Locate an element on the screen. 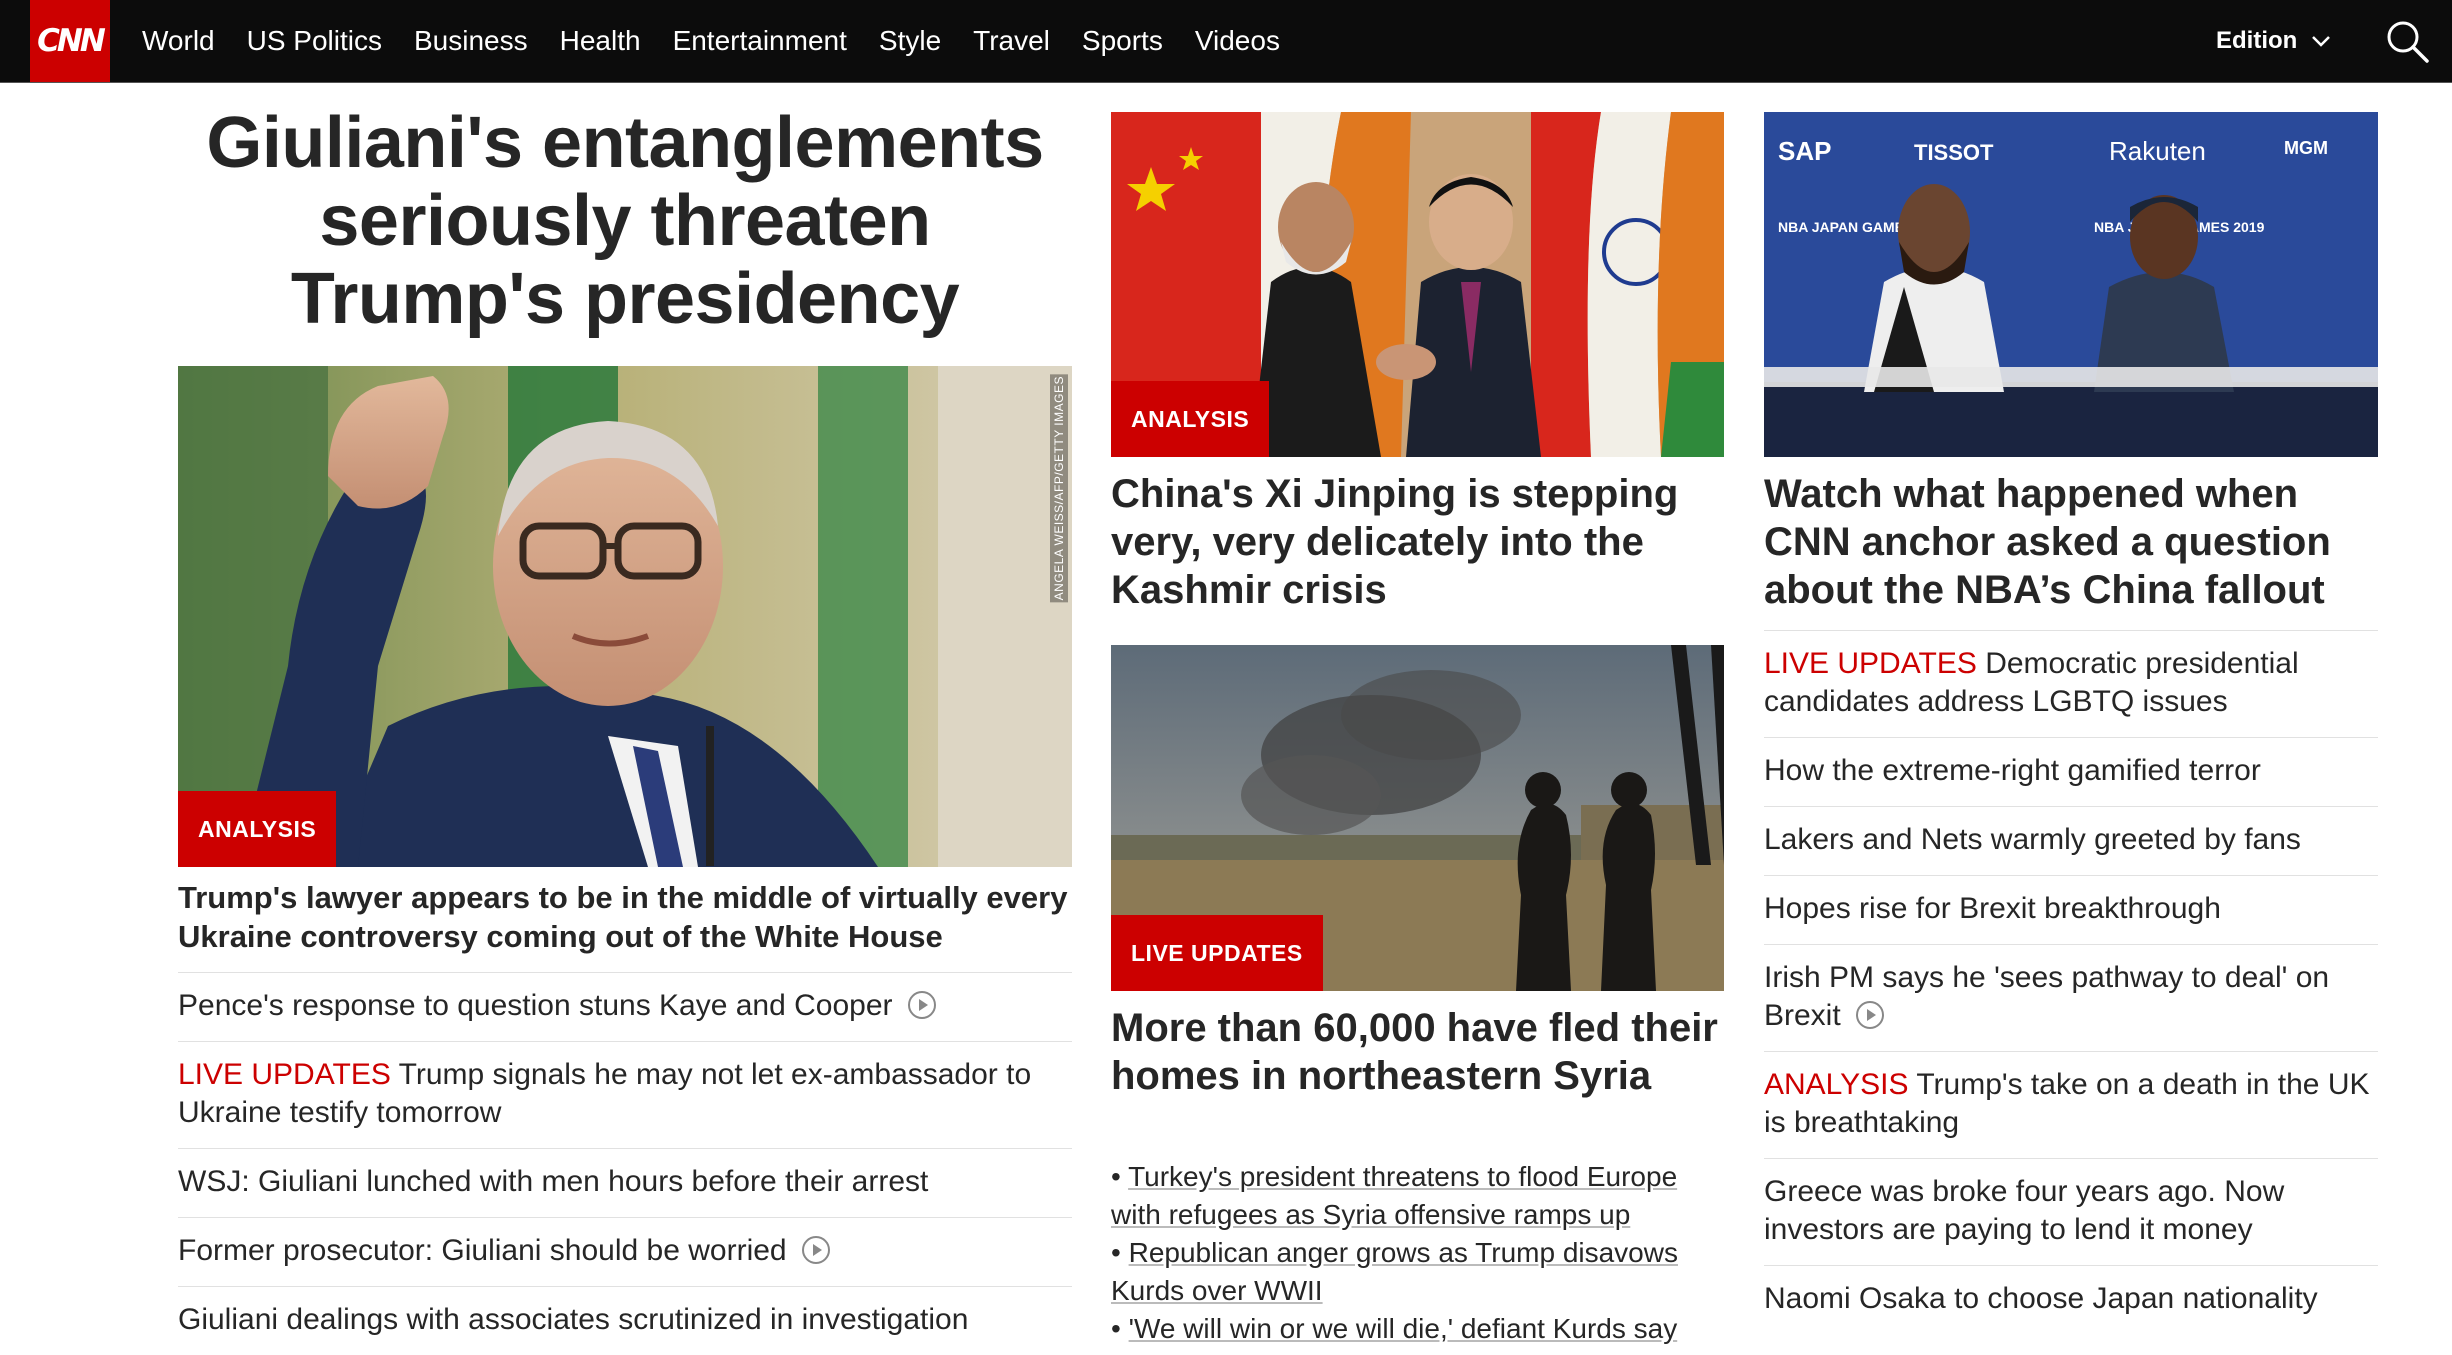 Image resolution: width=2452 pixels, height=1355 pixels. list-item: How the extreme-right gamified terror is located at coordinates (2071, 771).